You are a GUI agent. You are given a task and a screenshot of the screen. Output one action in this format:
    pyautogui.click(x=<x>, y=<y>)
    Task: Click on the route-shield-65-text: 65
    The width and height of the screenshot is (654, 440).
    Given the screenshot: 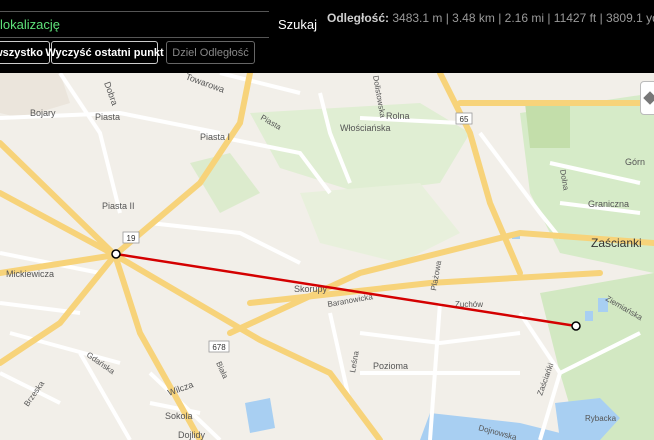 What is the action you would take?
    pyautogui.click(x=464, y=119)
    